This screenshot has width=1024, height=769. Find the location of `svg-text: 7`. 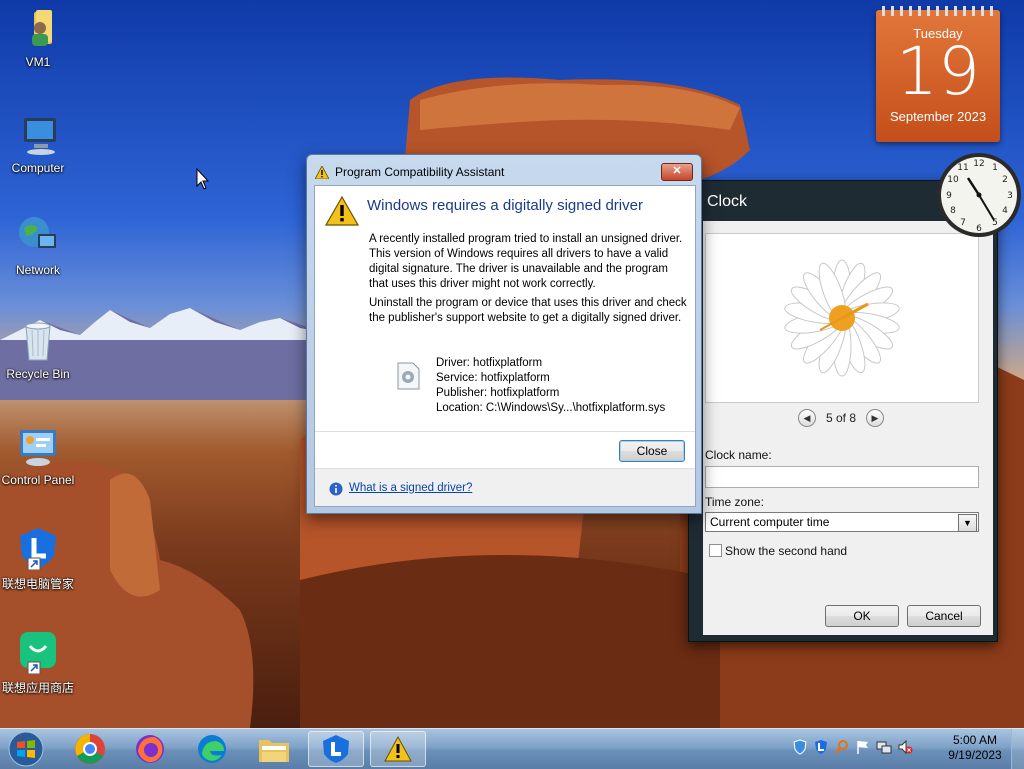

svg-text: 7 is located at coordinates (963, 223).